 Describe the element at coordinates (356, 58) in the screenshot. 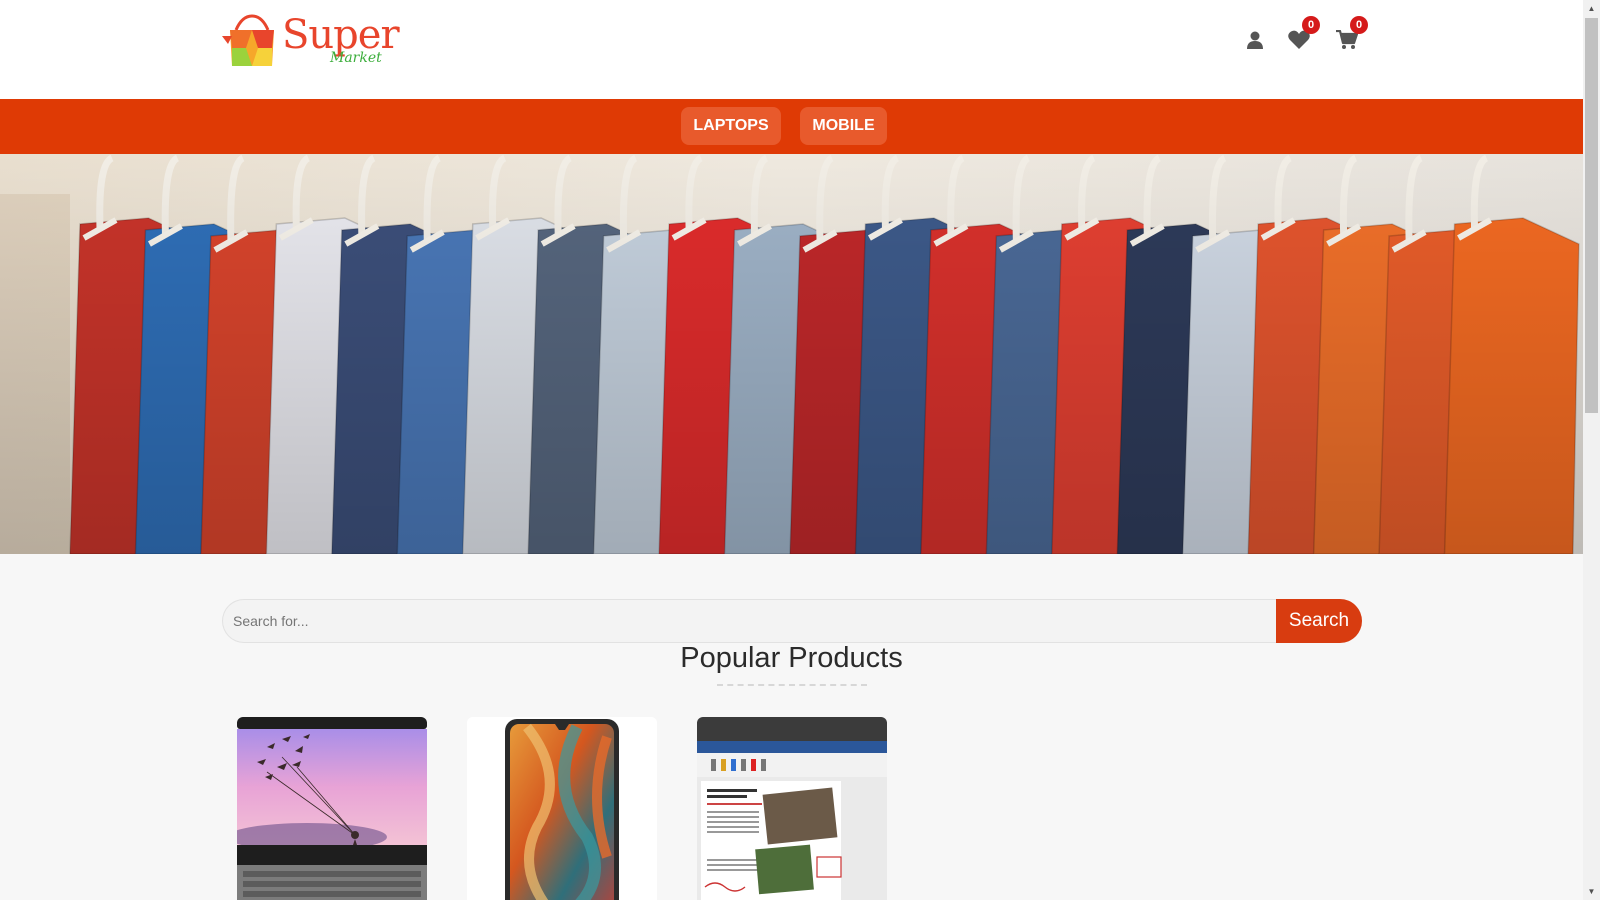

I see `logo-subtitle: Market` at that location.